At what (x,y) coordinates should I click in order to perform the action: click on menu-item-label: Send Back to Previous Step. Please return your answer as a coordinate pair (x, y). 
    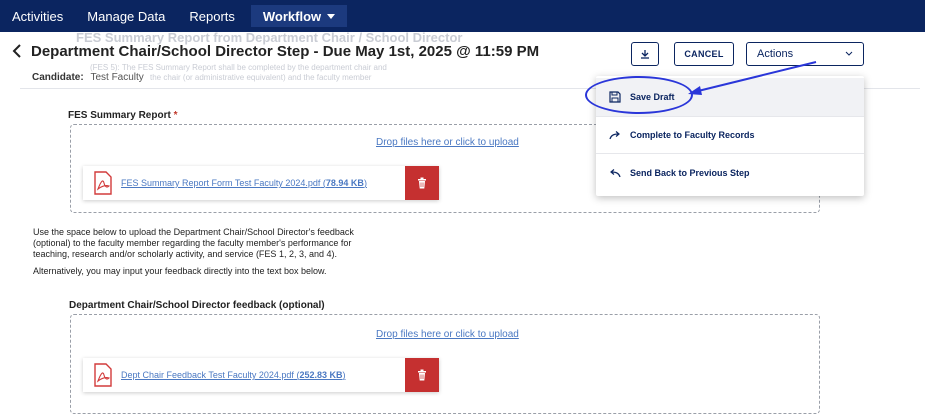
    Looking at the image, I should click on (690, 173).